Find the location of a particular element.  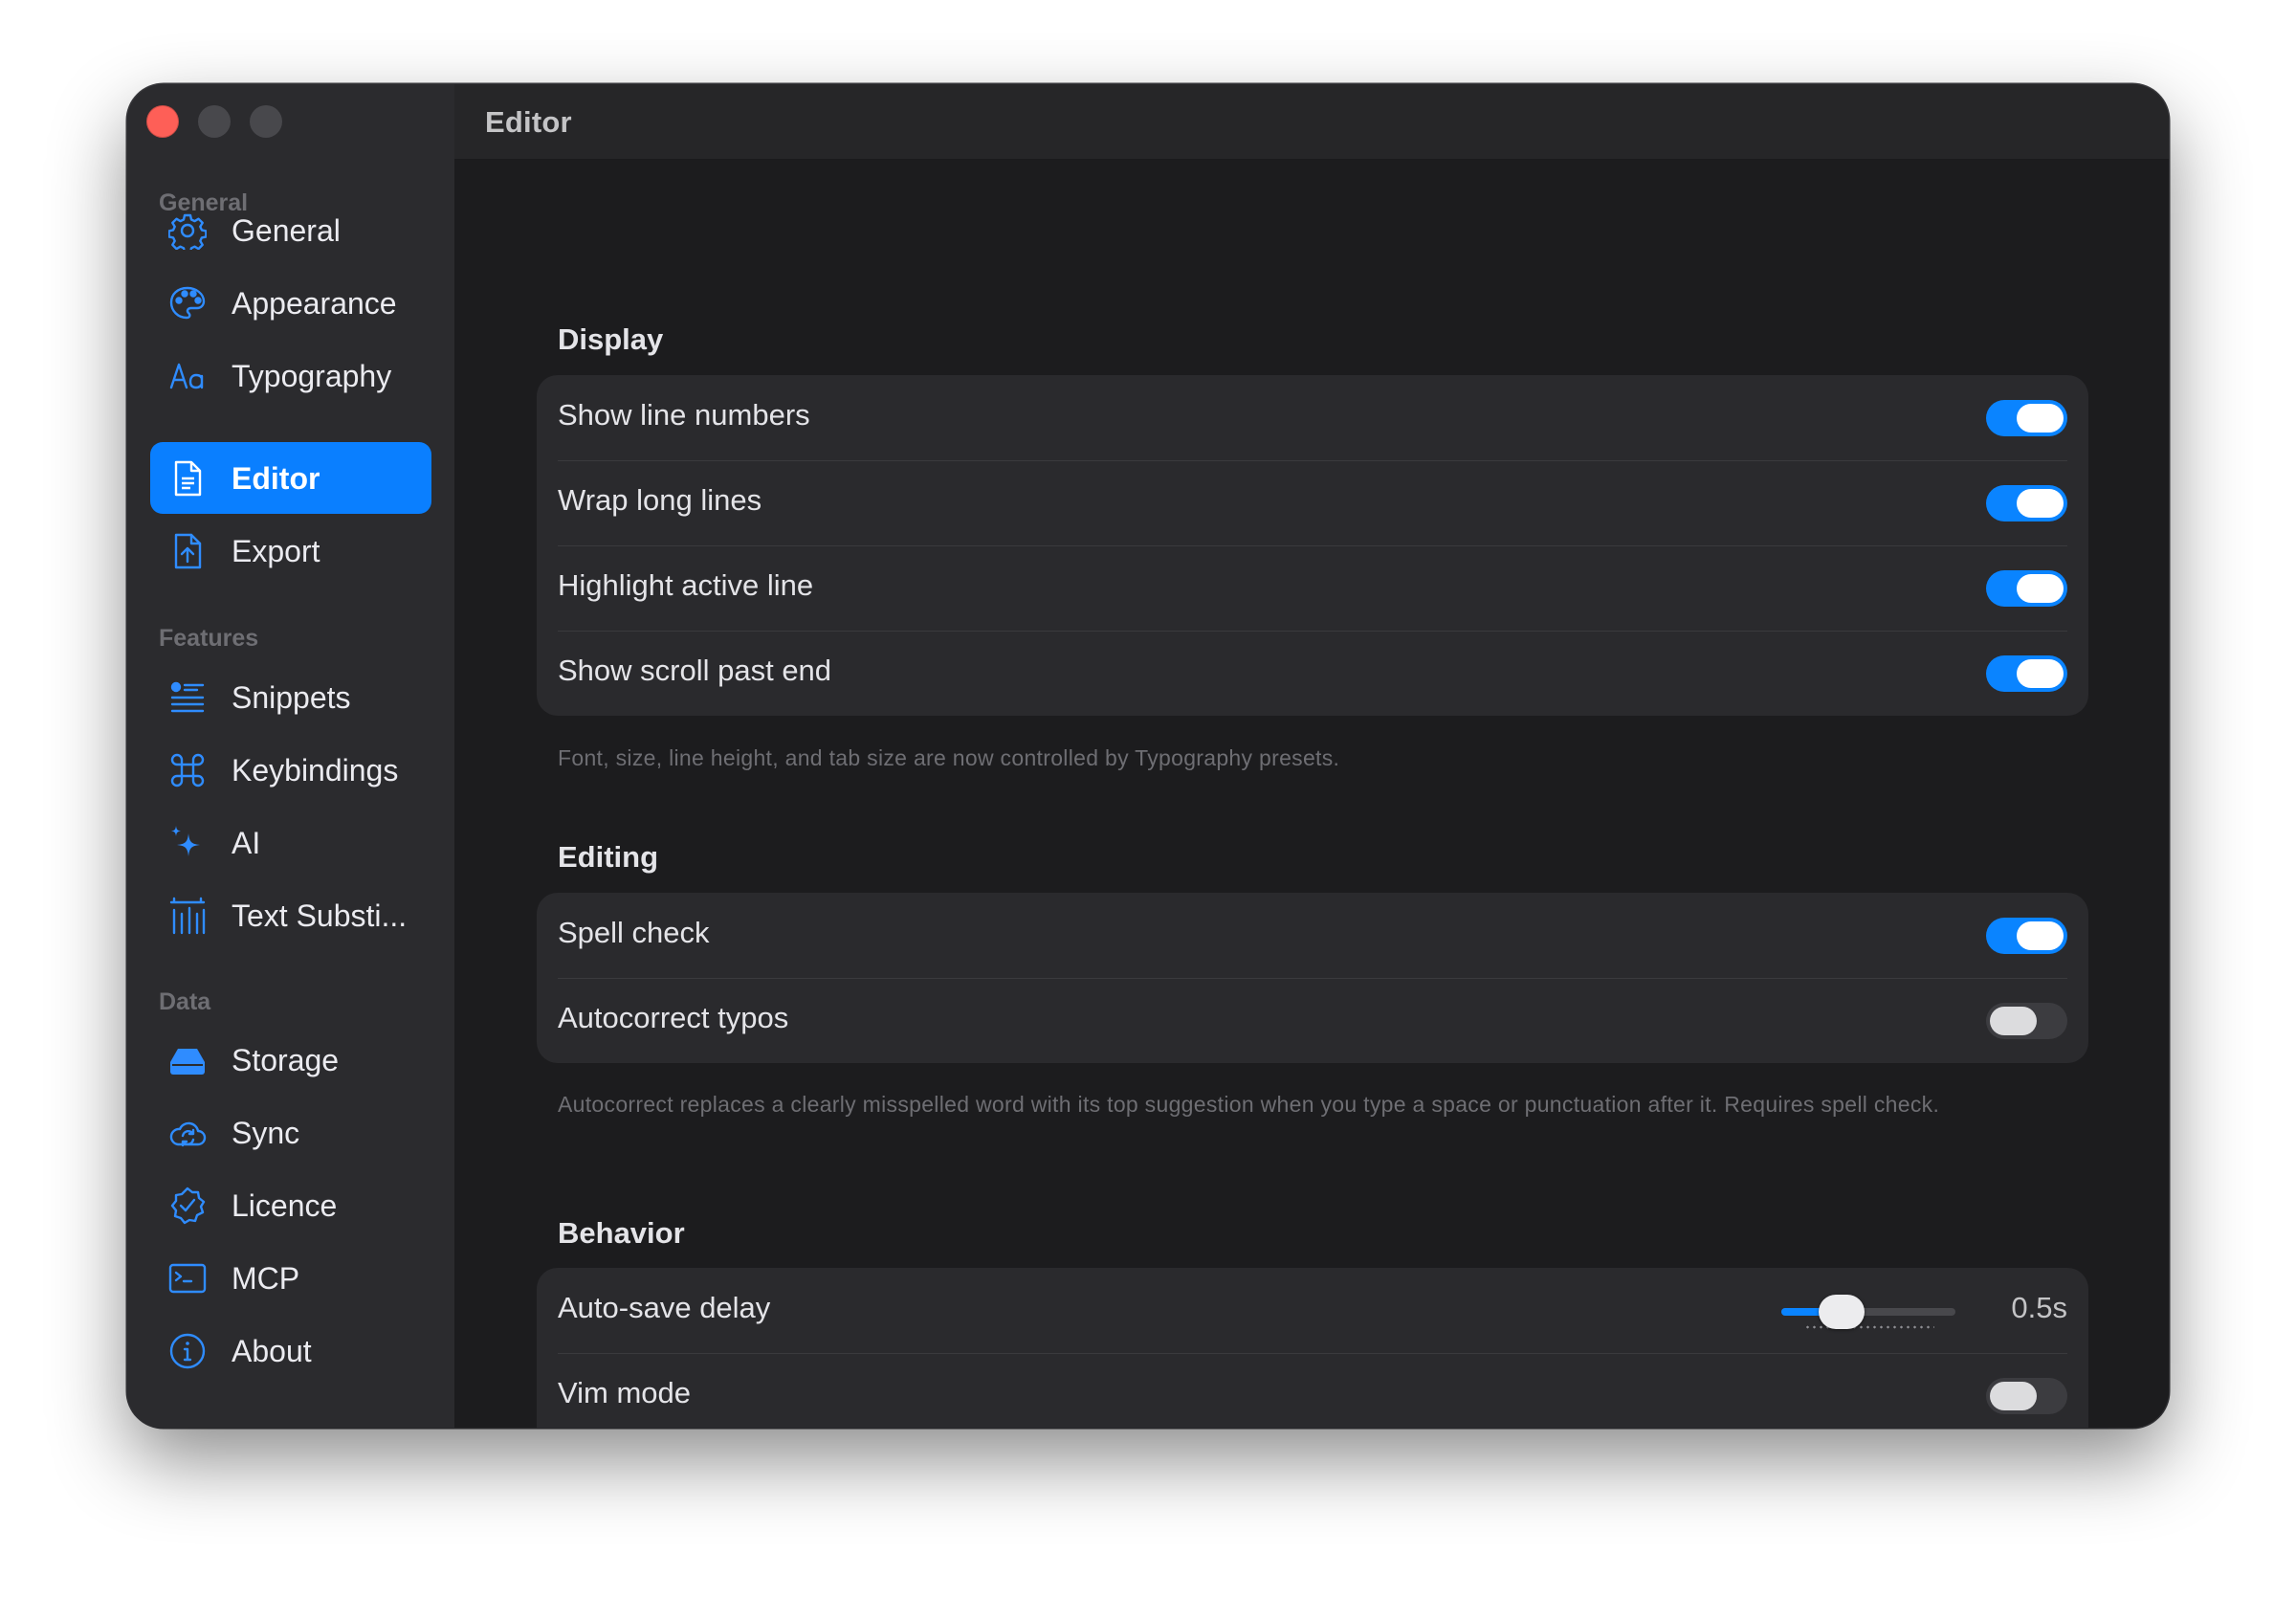

setting-row-spell-check: Spell check is located at coordinates (1312, 935).